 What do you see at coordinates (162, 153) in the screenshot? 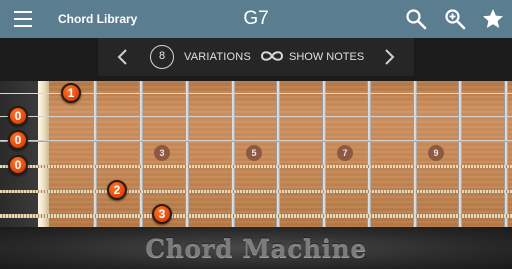
I see `fret-marker: 3` at bounding box center [162, 153].